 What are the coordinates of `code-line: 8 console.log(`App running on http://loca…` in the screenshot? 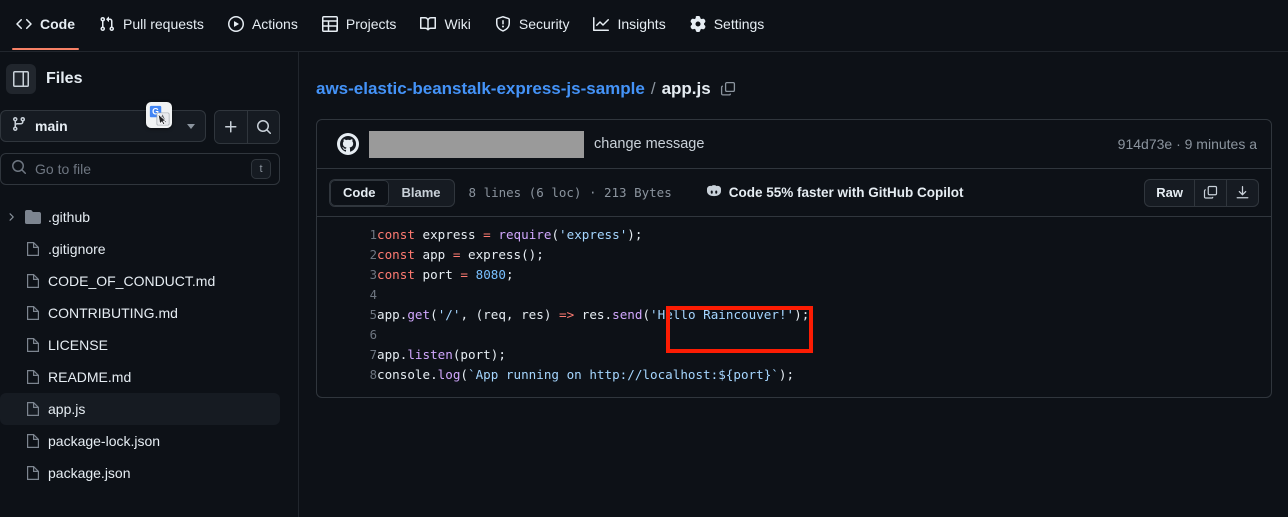 It's located at (794, 375).